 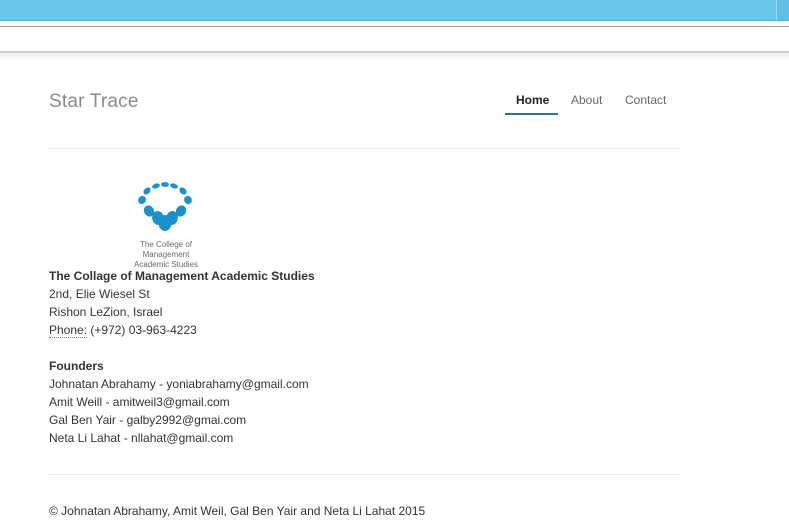 I want to click on logo-text-line1: The College of Management, so click(x=166, y=249).